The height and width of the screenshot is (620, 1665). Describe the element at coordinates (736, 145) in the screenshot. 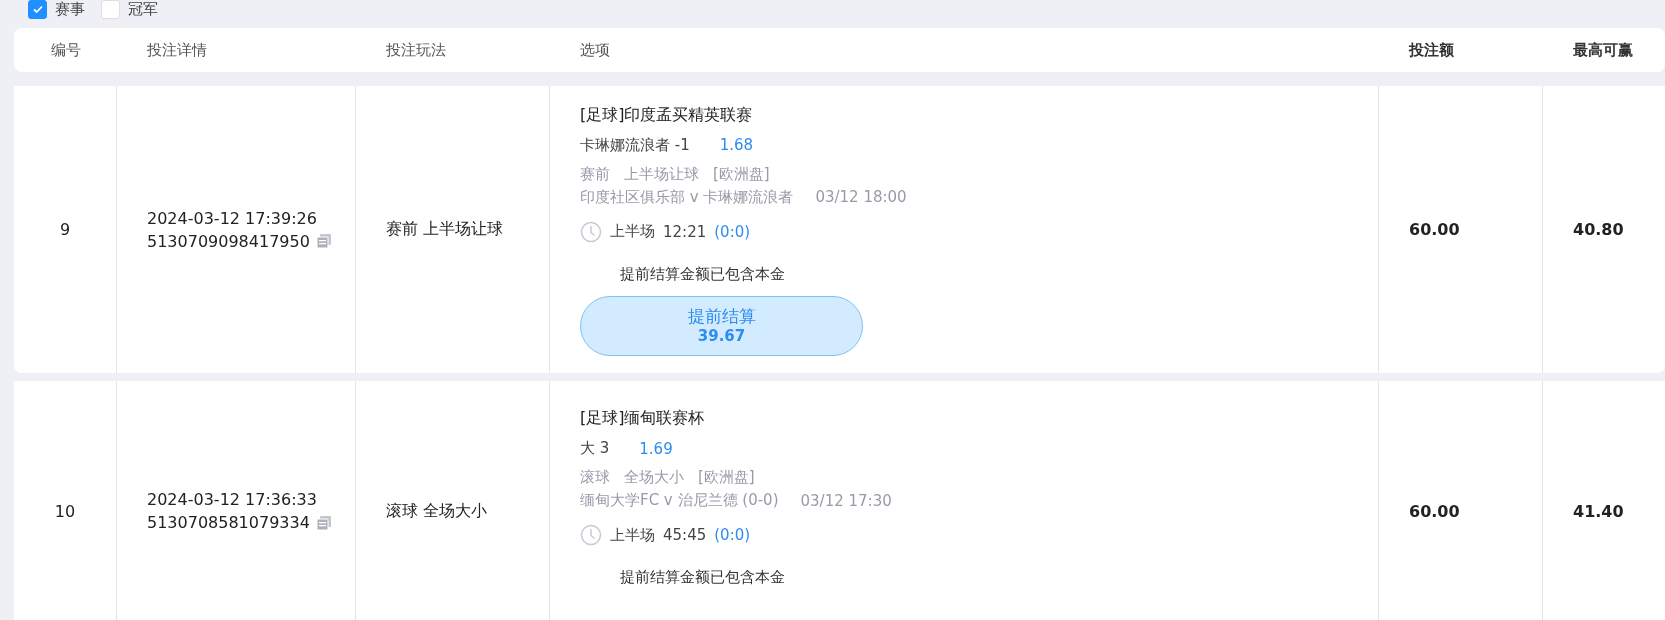

I see `odds: 1.68` at that location.